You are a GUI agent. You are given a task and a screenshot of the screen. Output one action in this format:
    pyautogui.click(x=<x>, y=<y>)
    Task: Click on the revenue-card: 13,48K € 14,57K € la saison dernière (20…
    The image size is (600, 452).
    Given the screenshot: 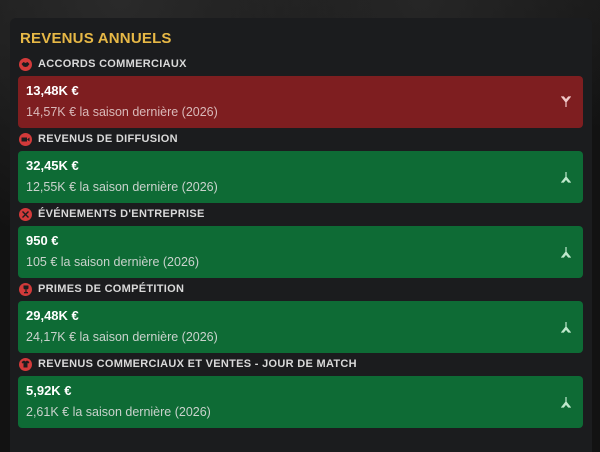 What is the action you would take?
    pyautogui.click(x=300, y=102)
    